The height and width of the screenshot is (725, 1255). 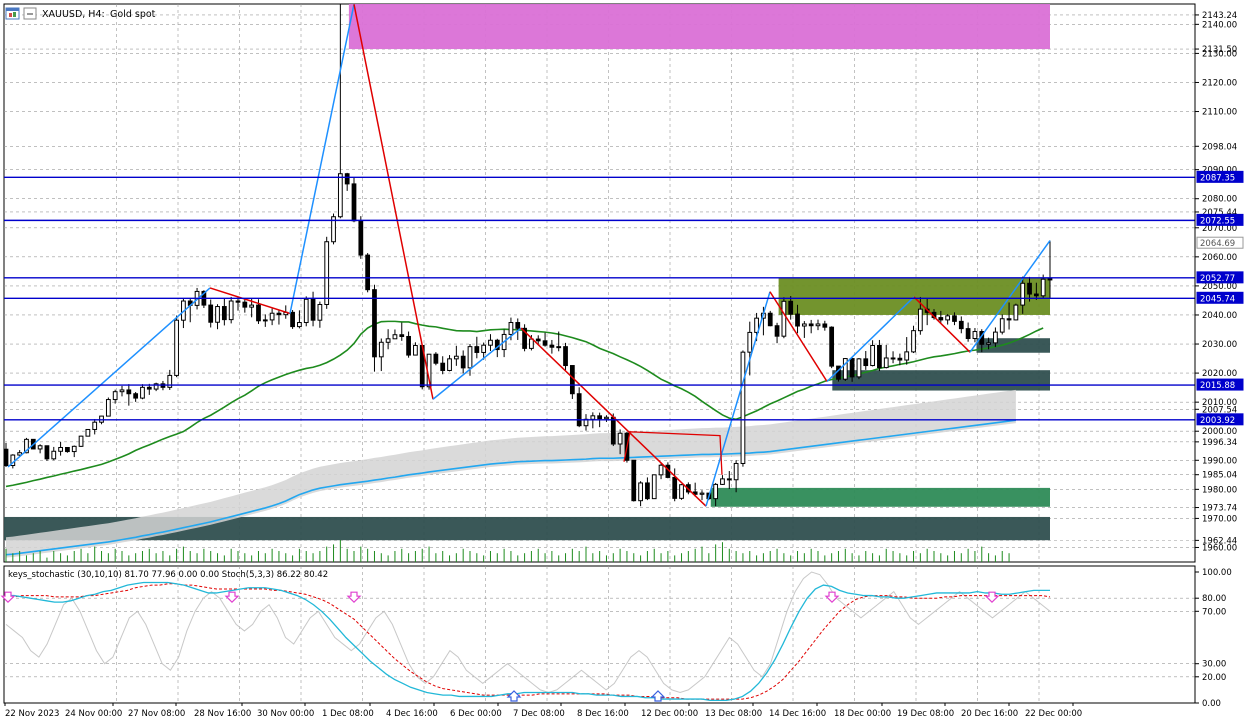 I want to click on symbol-label: XAUUSD, H4:, so click(x=73, y=14).